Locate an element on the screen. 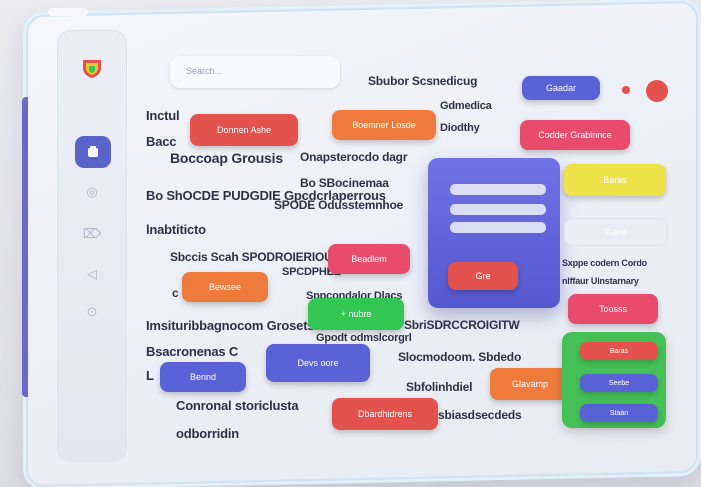 Image resolution: width=701 pixels, height=487 pixels. header-subtitle: Diodthy is located at coordinates (460, 128).